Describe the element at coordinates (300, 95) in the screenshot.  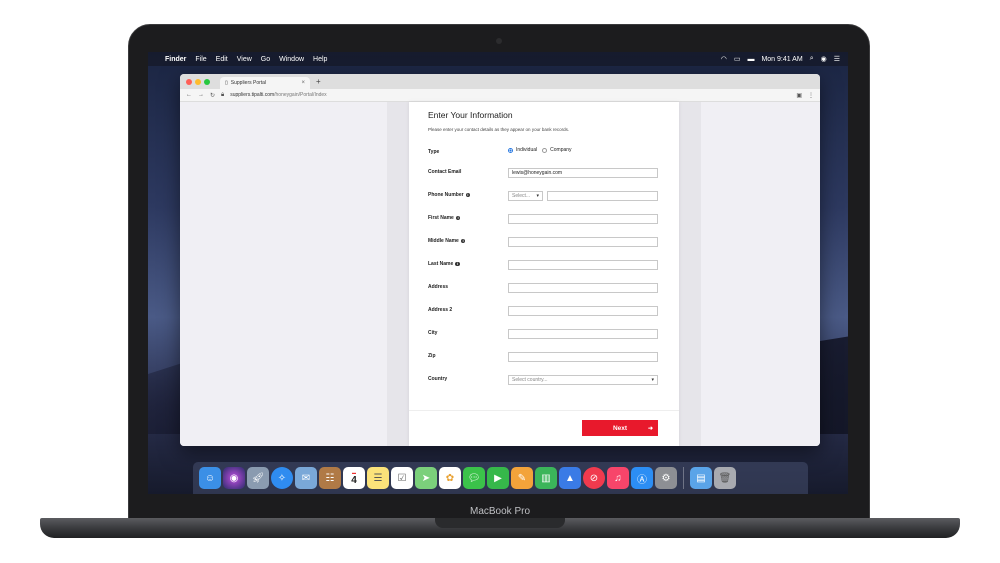
I see `url-path: /honeygain/Portal/Index` at that location.